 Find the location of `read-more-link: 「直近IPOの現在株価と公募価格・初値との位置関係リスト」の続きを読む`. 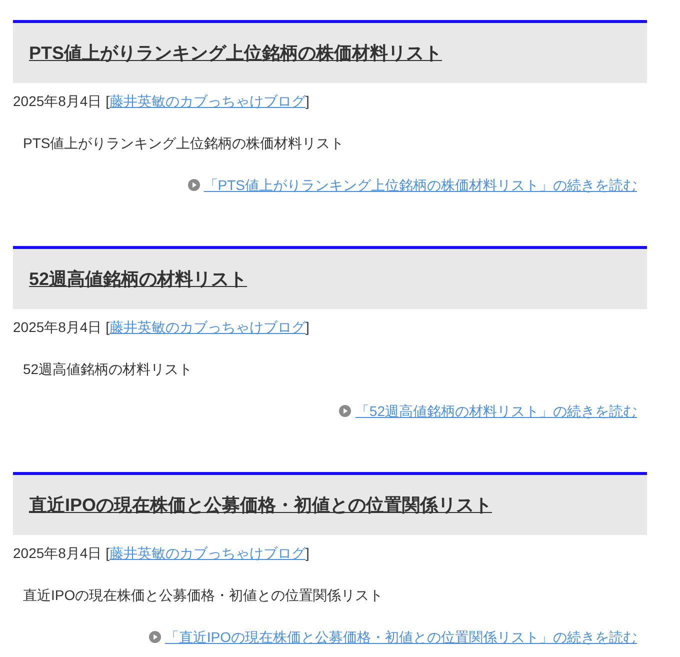

read-more-link: 「直近IPOの現在株価と公募価格・初値との位置関係リスト」の続きを読む is located at coordinates (400, 637).